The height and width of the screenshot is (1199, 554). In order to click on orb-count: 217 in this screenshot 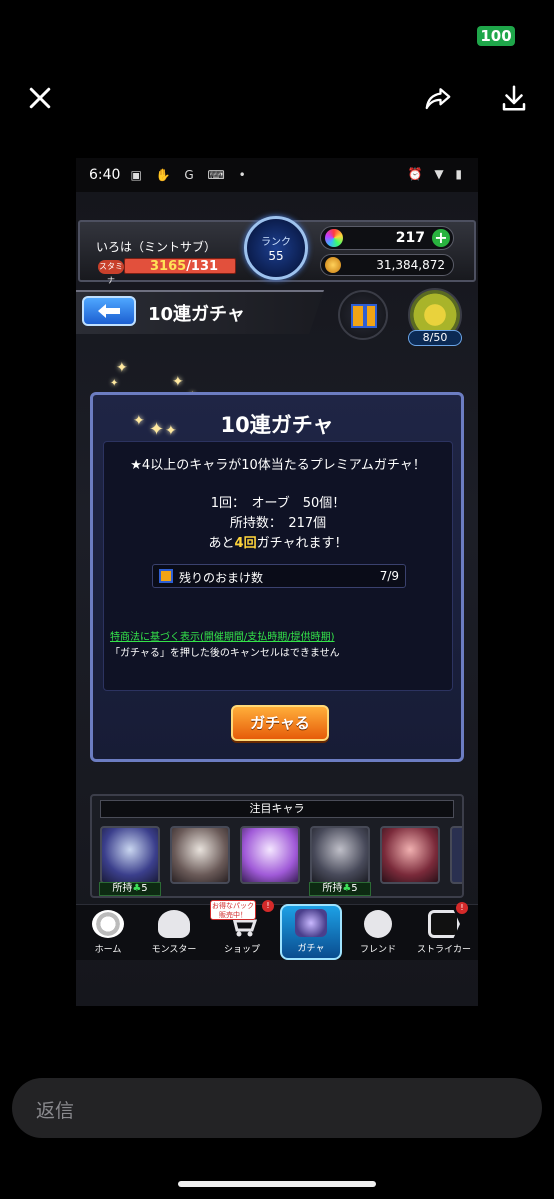, I will do `click(410, 238)`.